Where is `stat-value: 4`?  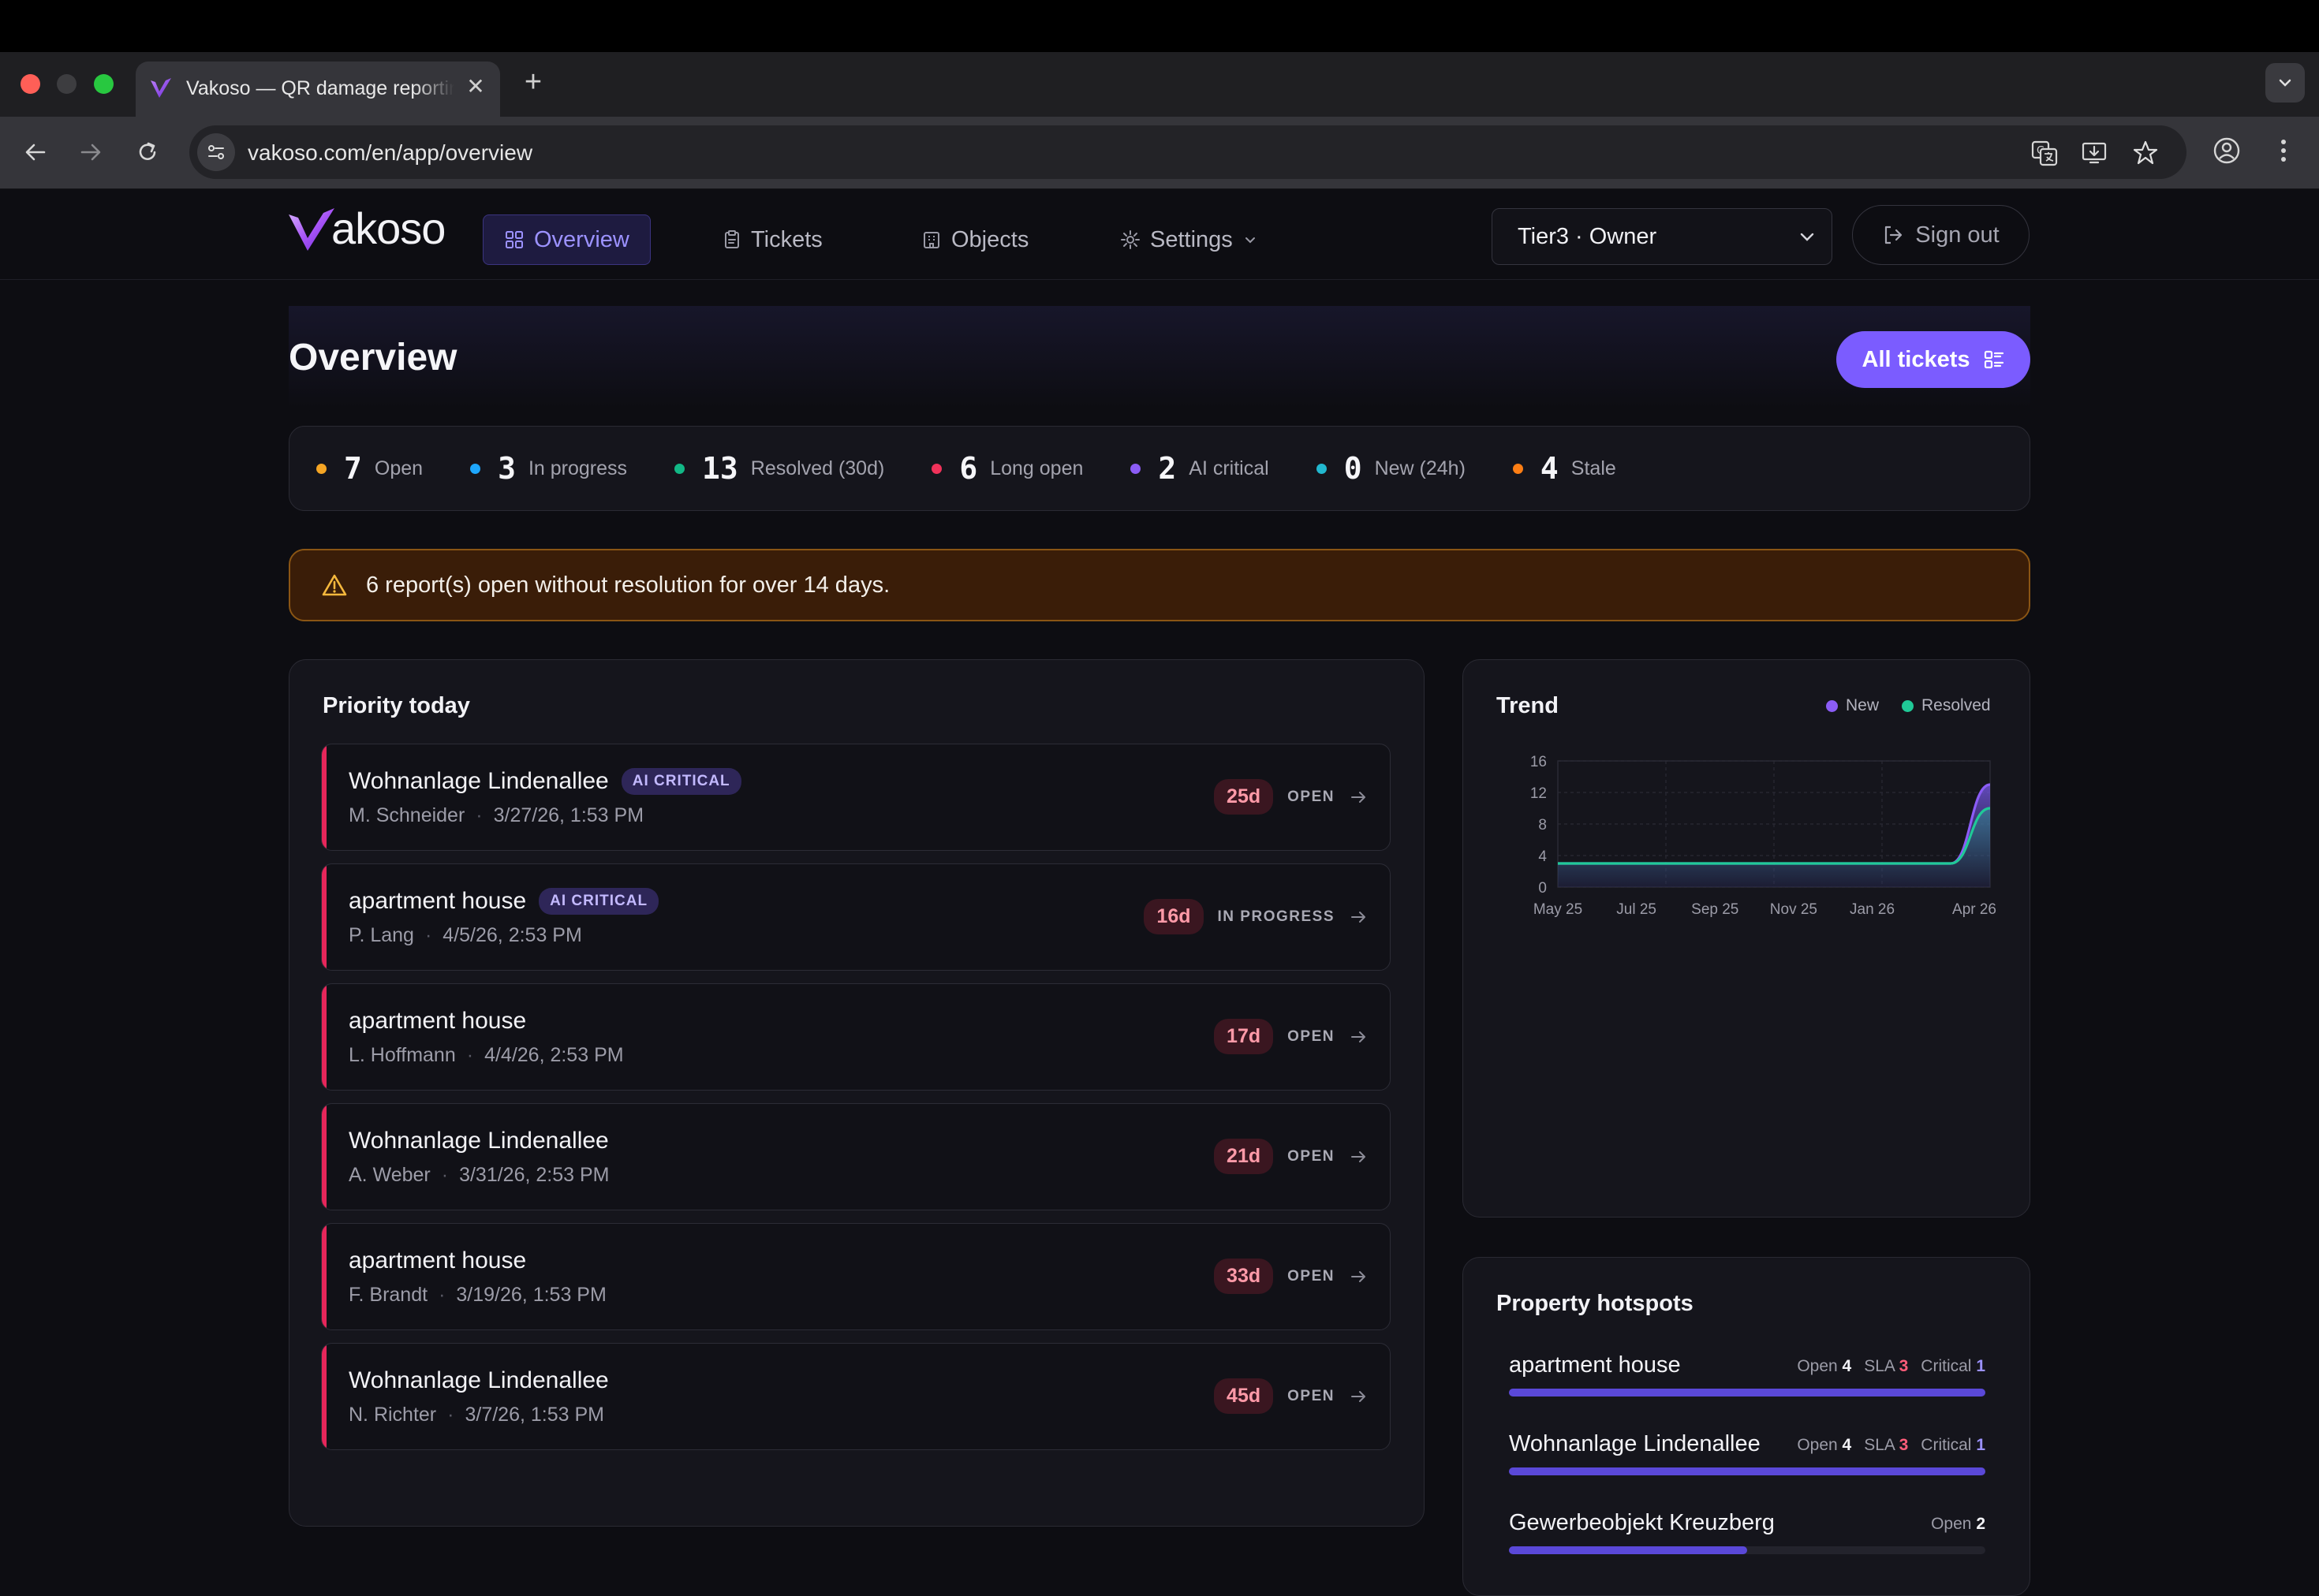
stat-value: 4 is located at coordinates (1549, 469).